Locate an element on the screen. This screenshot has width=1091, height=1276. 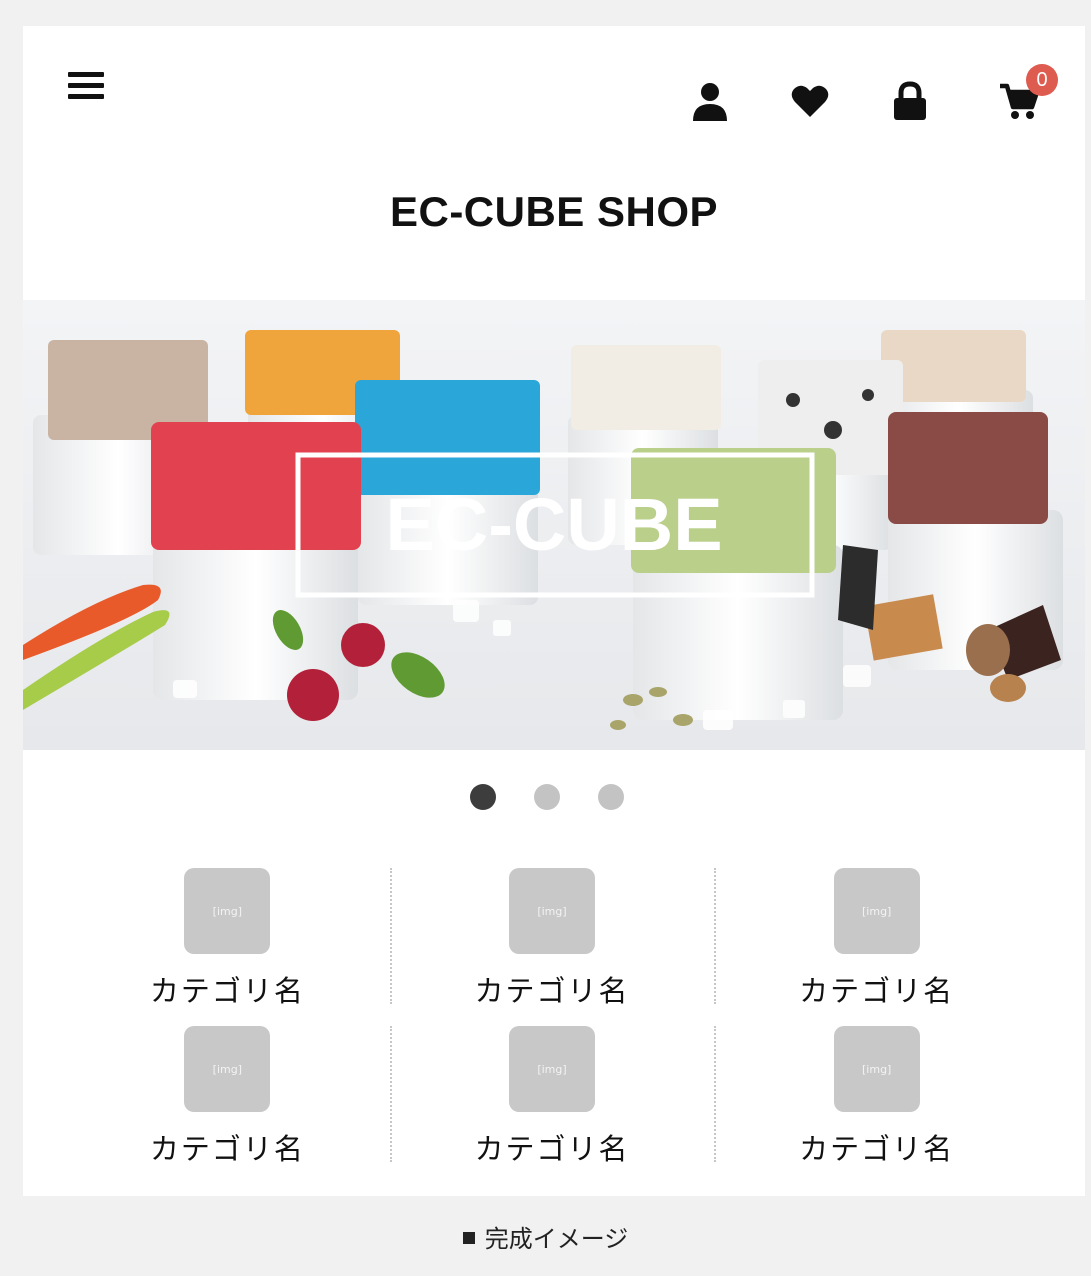
hamburger-icon is located at coordinates (86, 85).